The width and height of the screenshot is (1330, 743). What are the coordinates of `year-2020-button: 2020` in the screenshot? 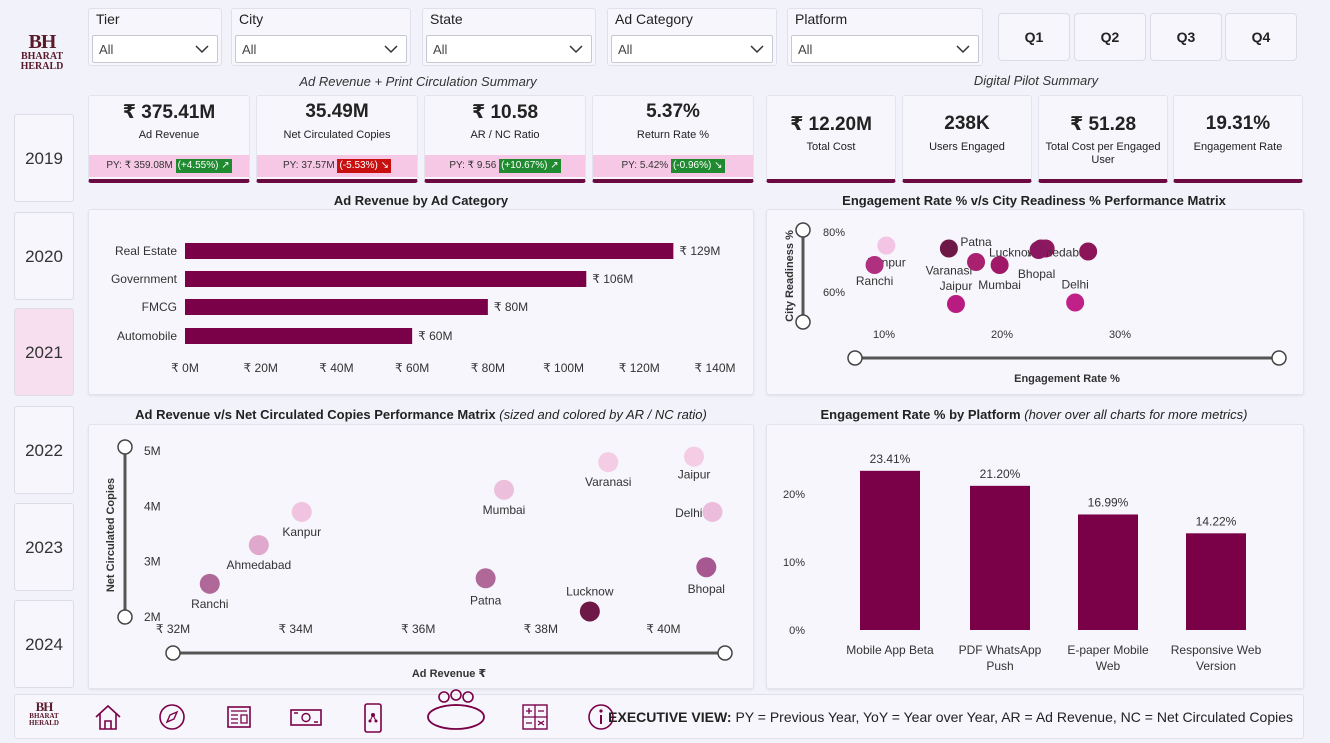 It's located at (44, 256).